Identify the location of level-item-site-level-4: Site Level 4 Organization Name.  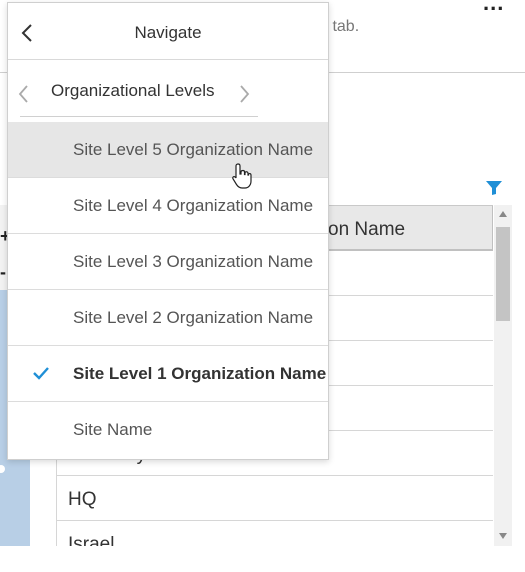
(168, 205).